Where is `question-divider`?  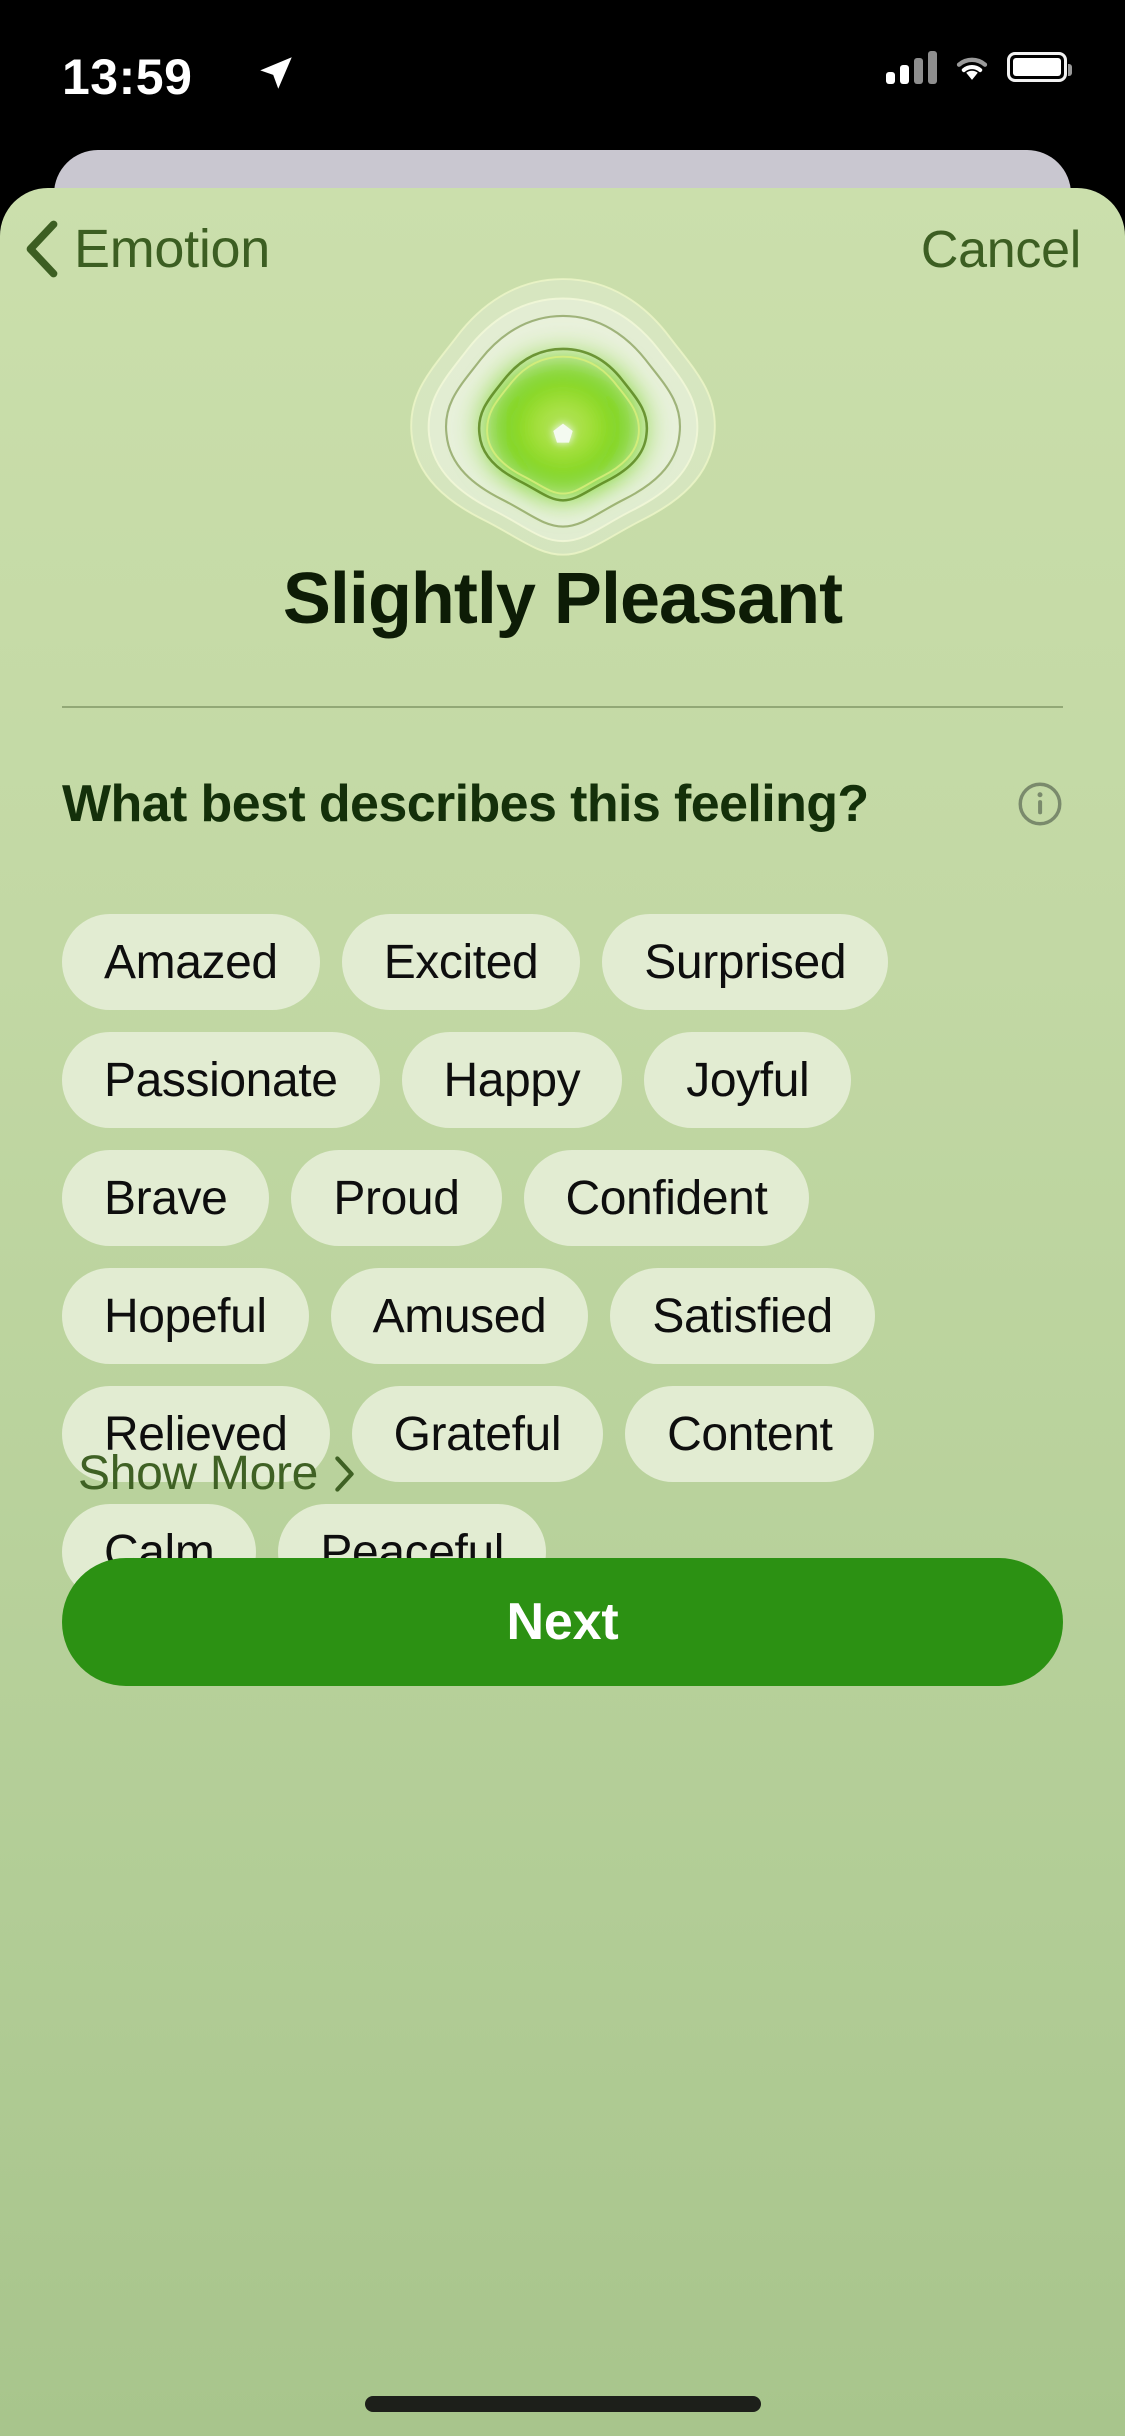
question-divider is located at coordinates (562, 707).